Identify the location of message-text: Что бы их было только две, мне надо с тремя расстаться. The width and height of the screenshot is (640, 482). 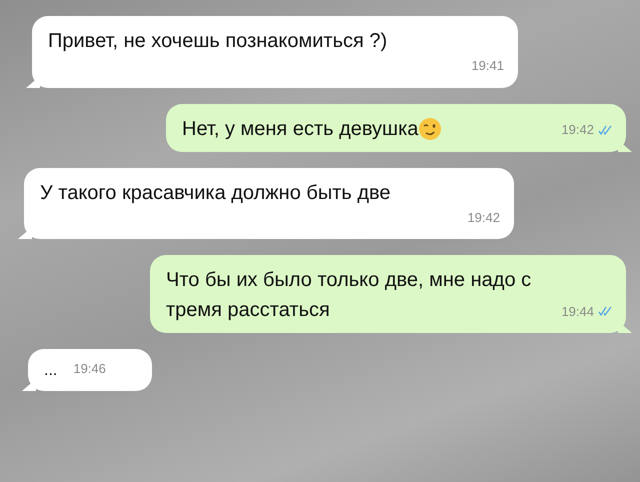
(349, 295).